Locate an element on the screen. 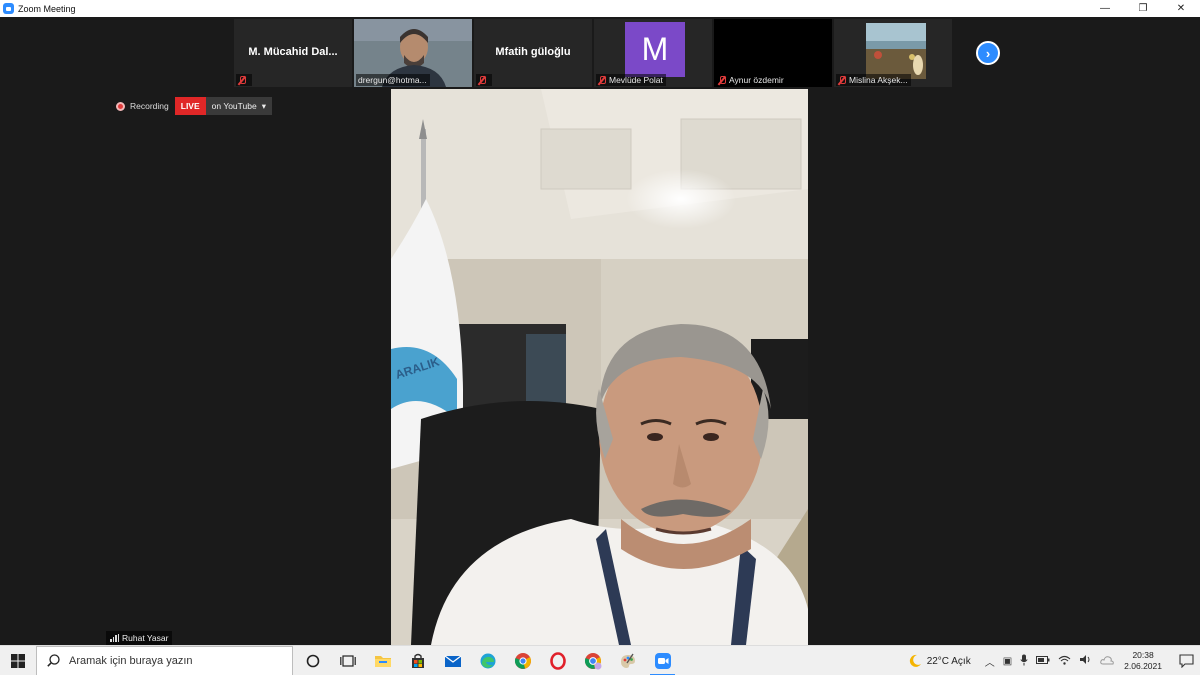 The width and height of the screenshot is (1200, 675). live-destination-dropdown: on YouTube ▾ is located at coordinates (239, 106).